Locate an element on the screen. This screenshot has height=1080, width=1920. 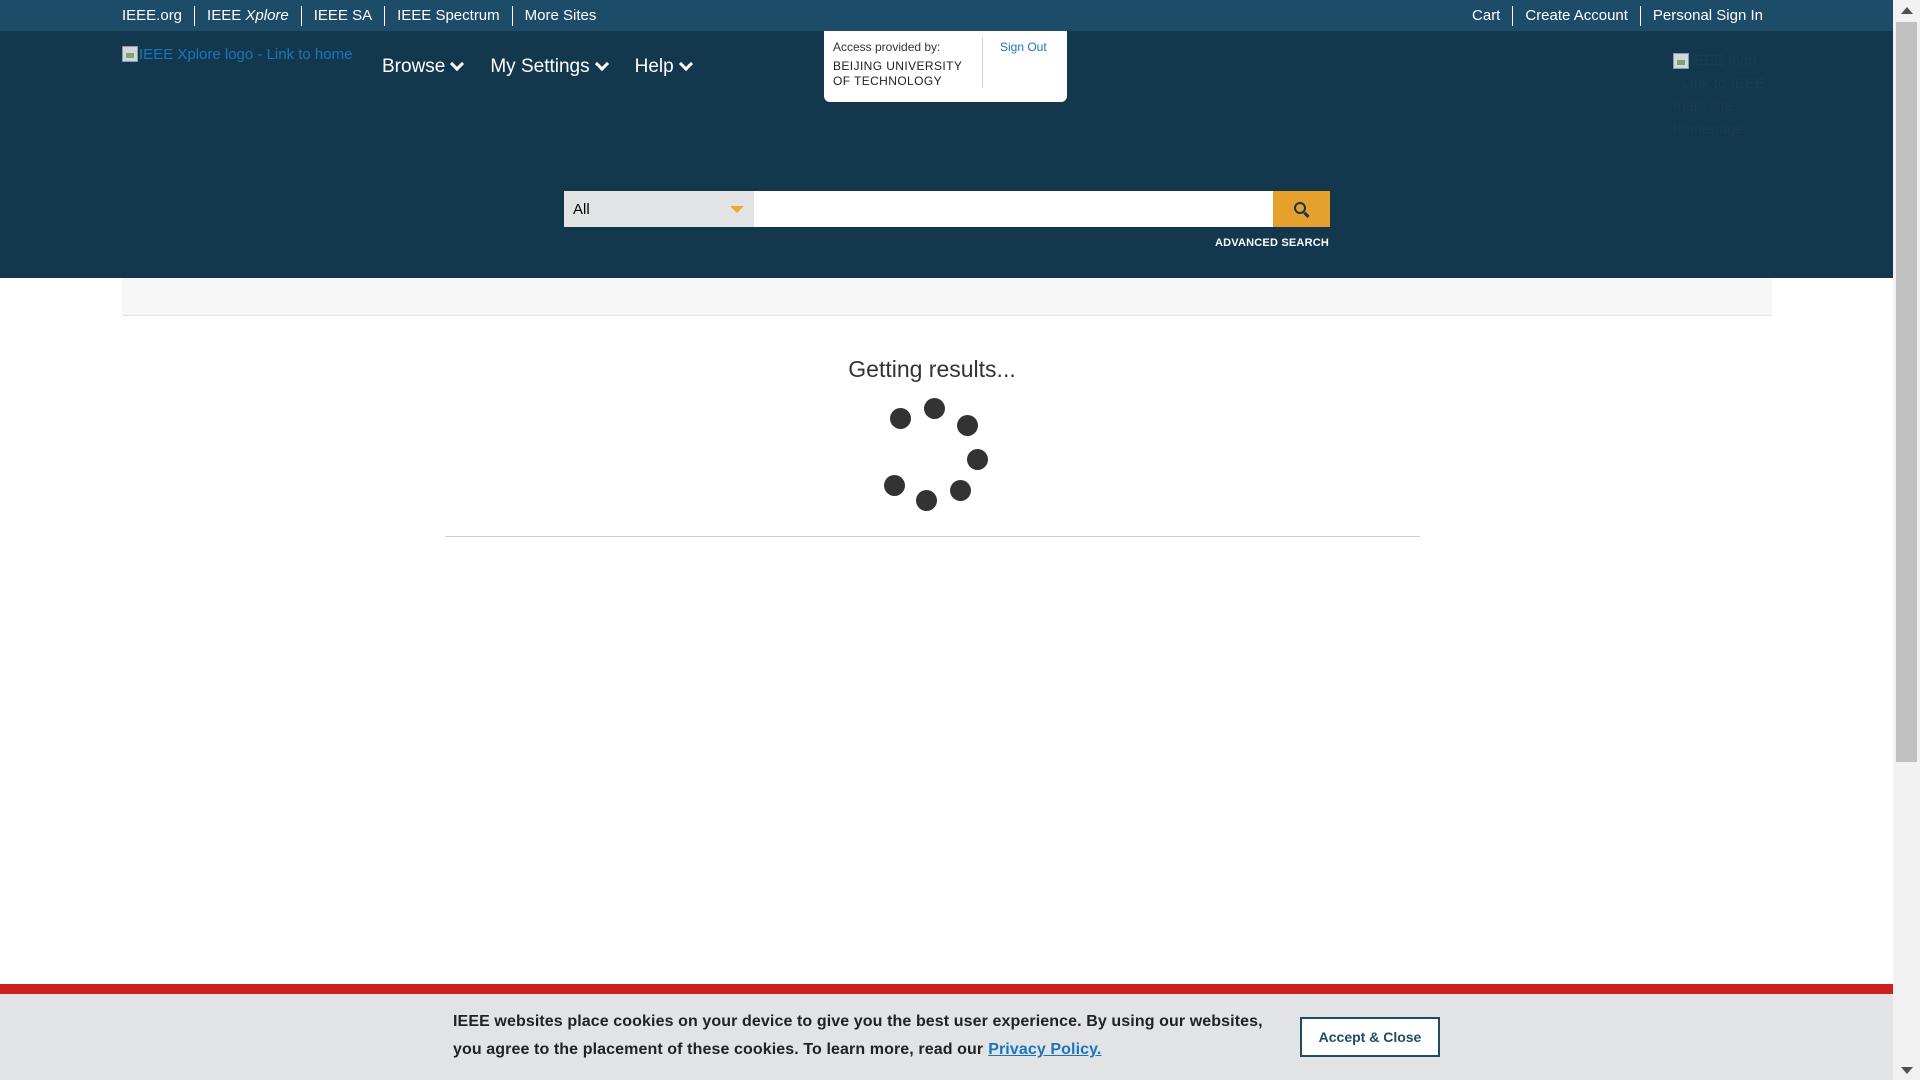
main-nav: Browse My Settings Help is located at coordinates (550, 67).